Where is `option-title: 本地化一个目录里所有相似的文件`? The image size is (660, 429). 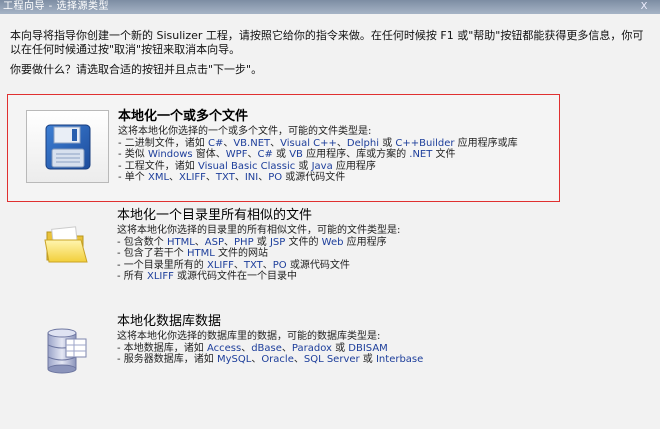
option-title: 本地化一个目录里所有相似的文件 is located at coordinates (215, 215).